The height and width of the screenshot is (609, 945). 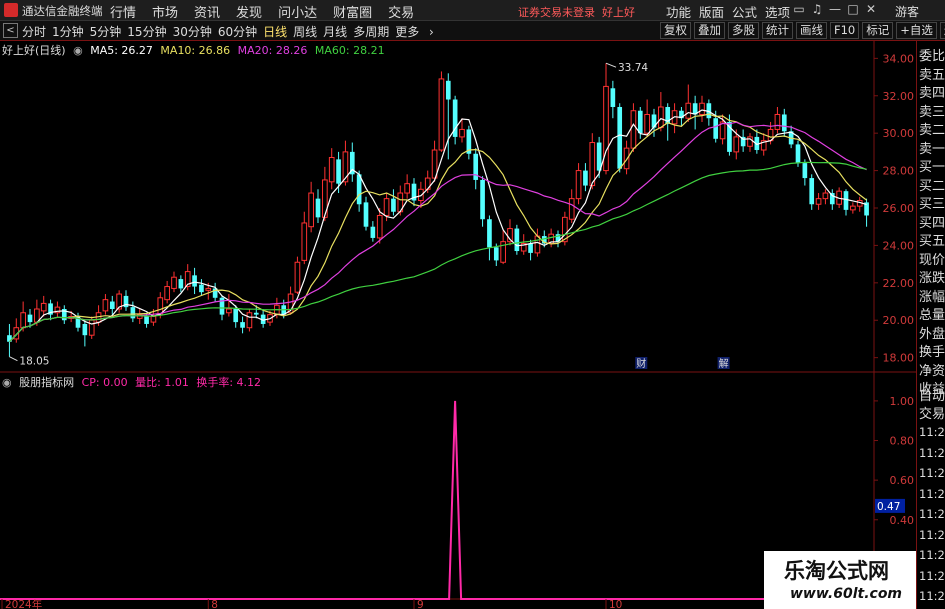 What do you see at coordinates (297, 11) in the screenshot?
I see `menu-item-ask: 问小达` at bounding box center [297, 11].